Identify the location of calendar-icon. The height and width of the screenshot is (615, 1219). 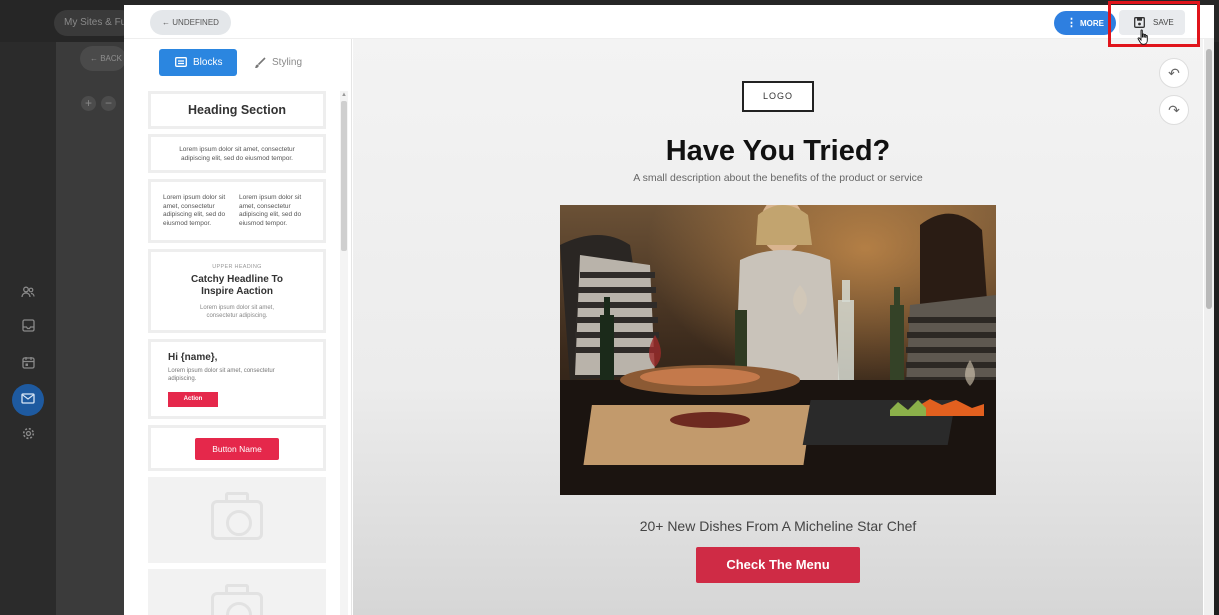
(28, 365).